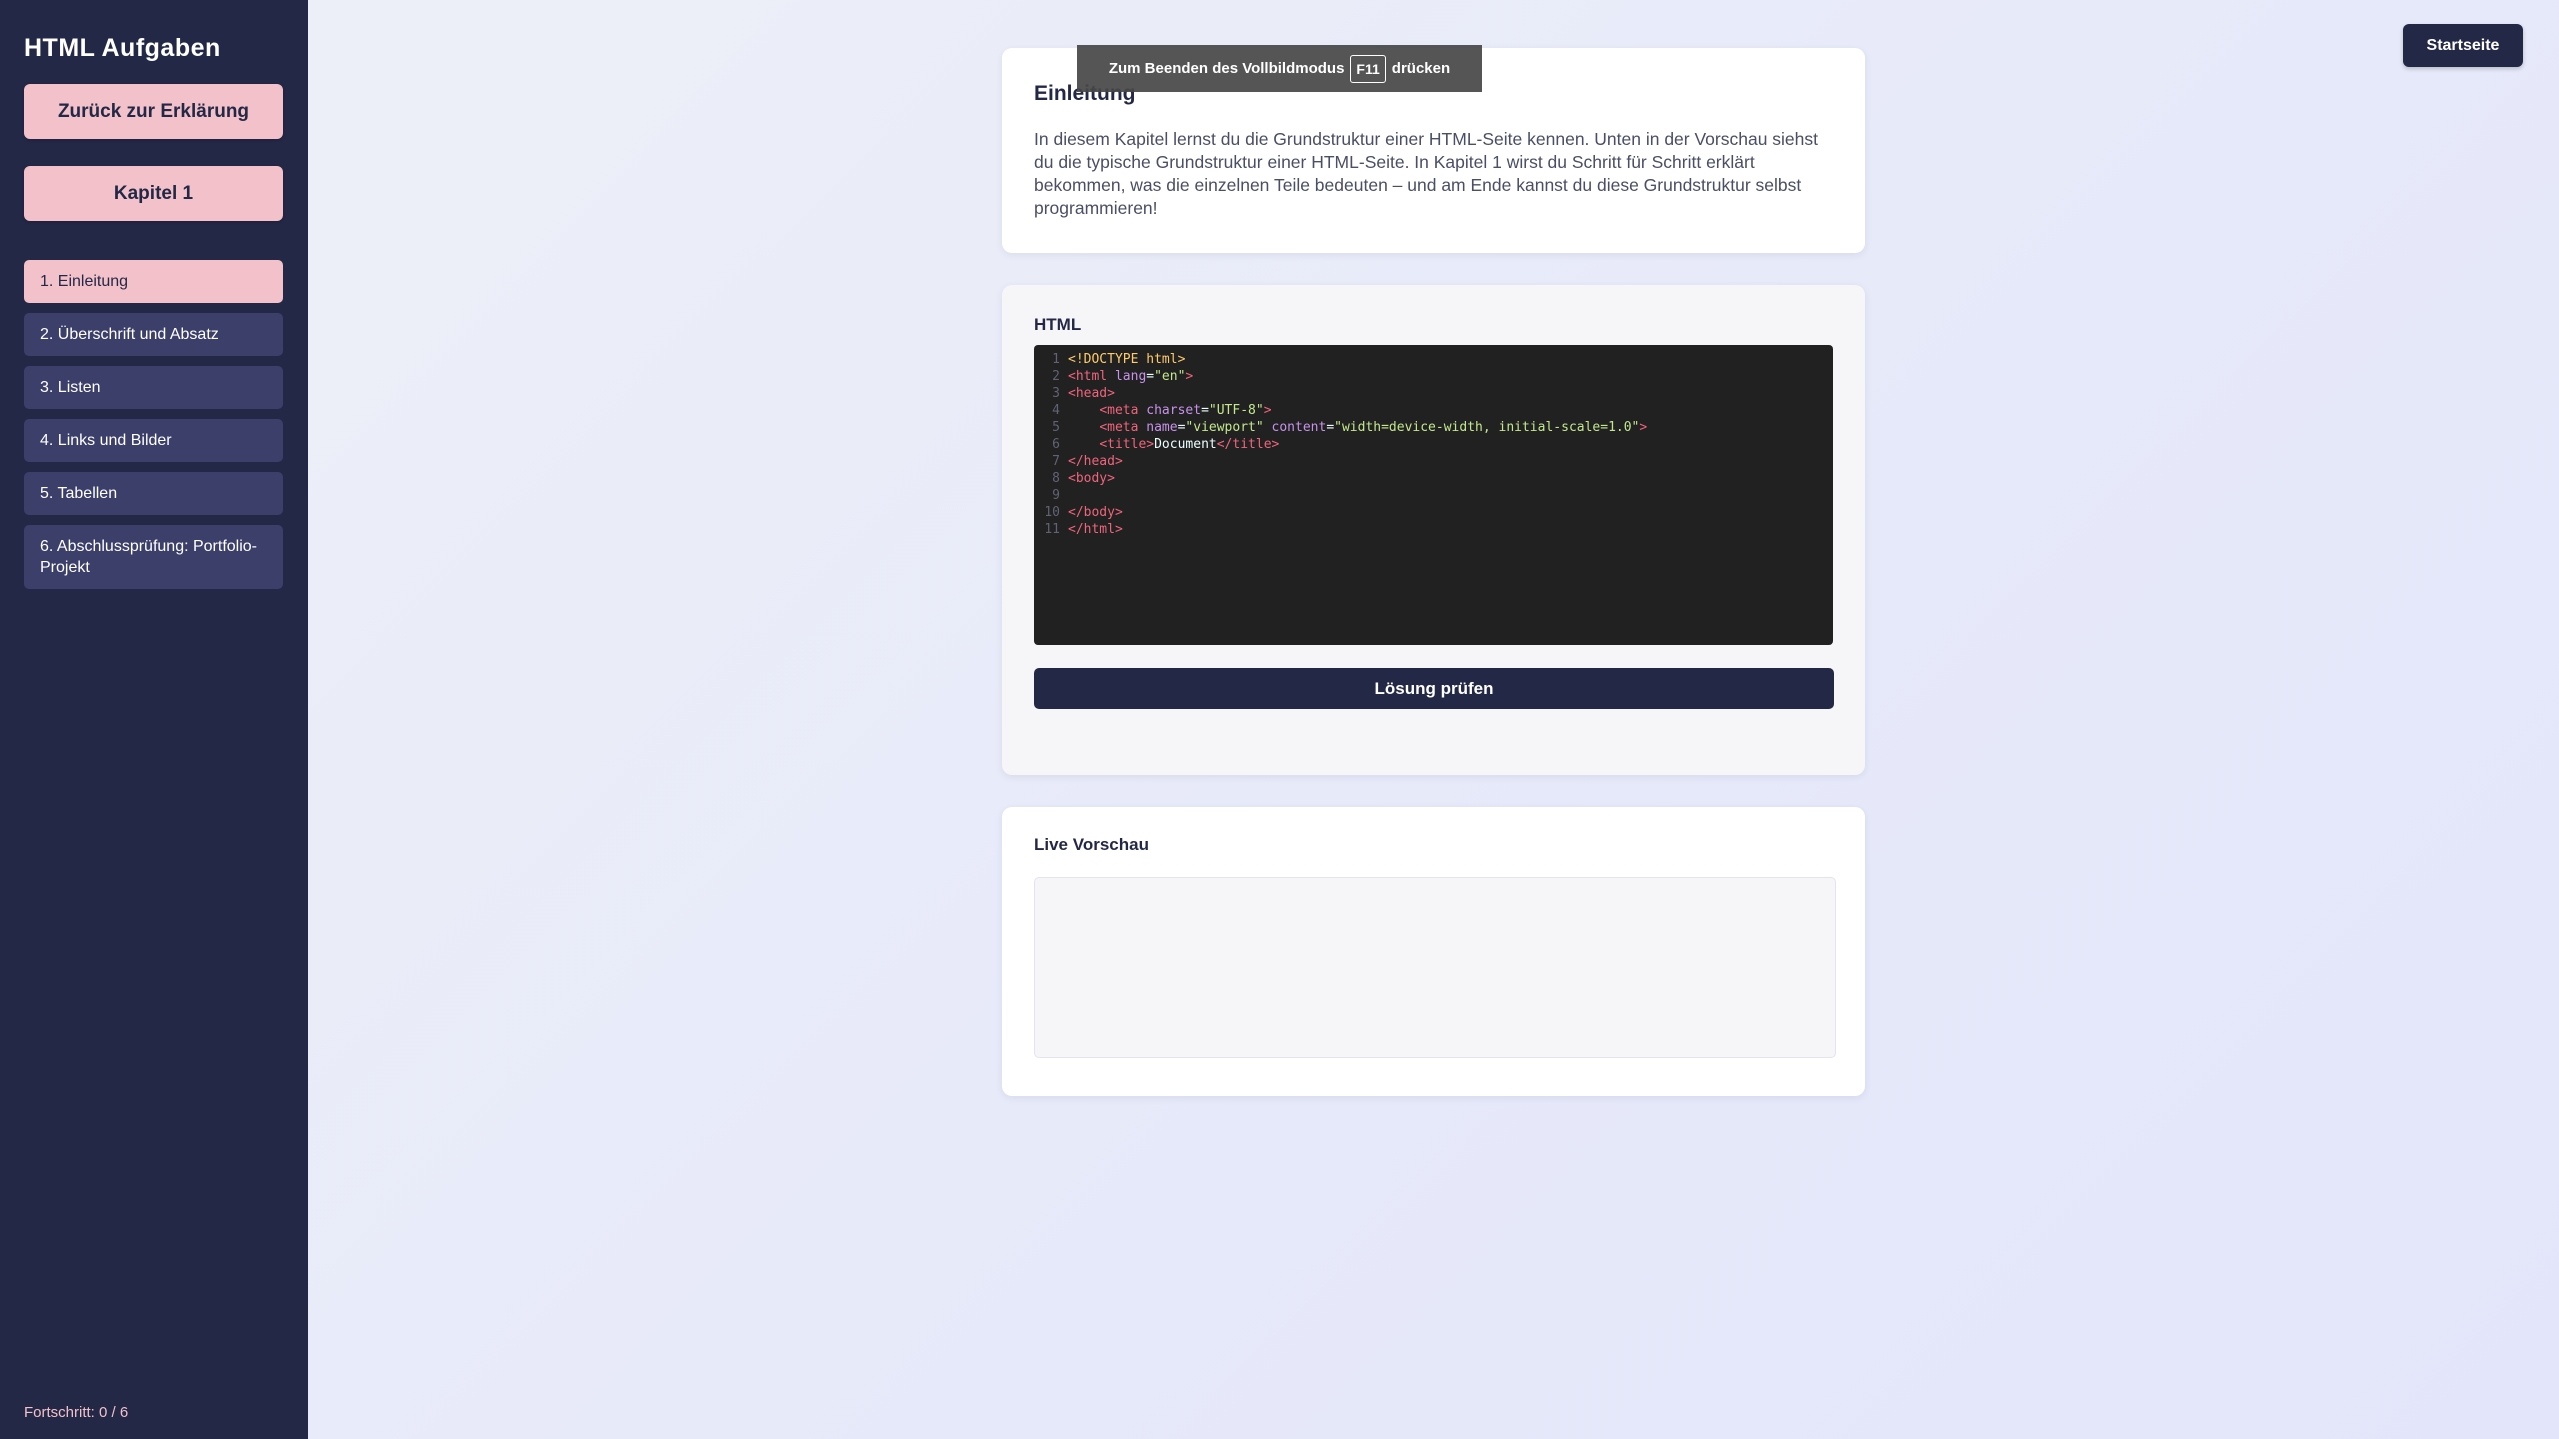  What do you see at coordinates (1127, 359) in the screenshot?
I see `code-token: <!DOCTYPE html>` at bounding box center [1127, 359].